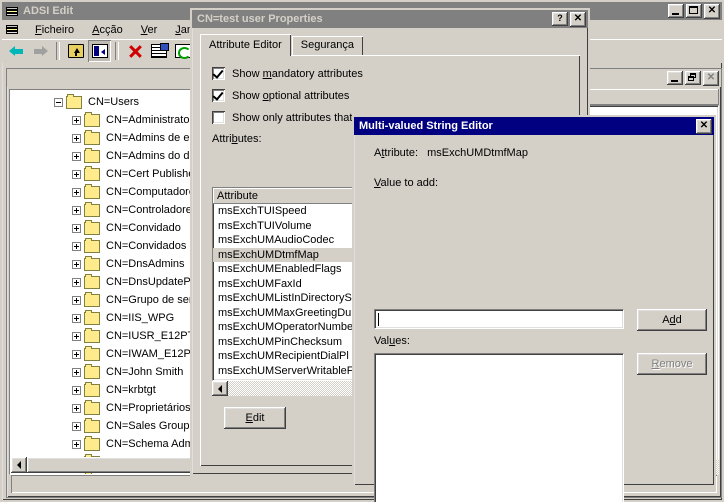 This screenshot has height=502, width=724. I want to click on tree-item-label: CN=Cert Publishe, so click(150, 174).